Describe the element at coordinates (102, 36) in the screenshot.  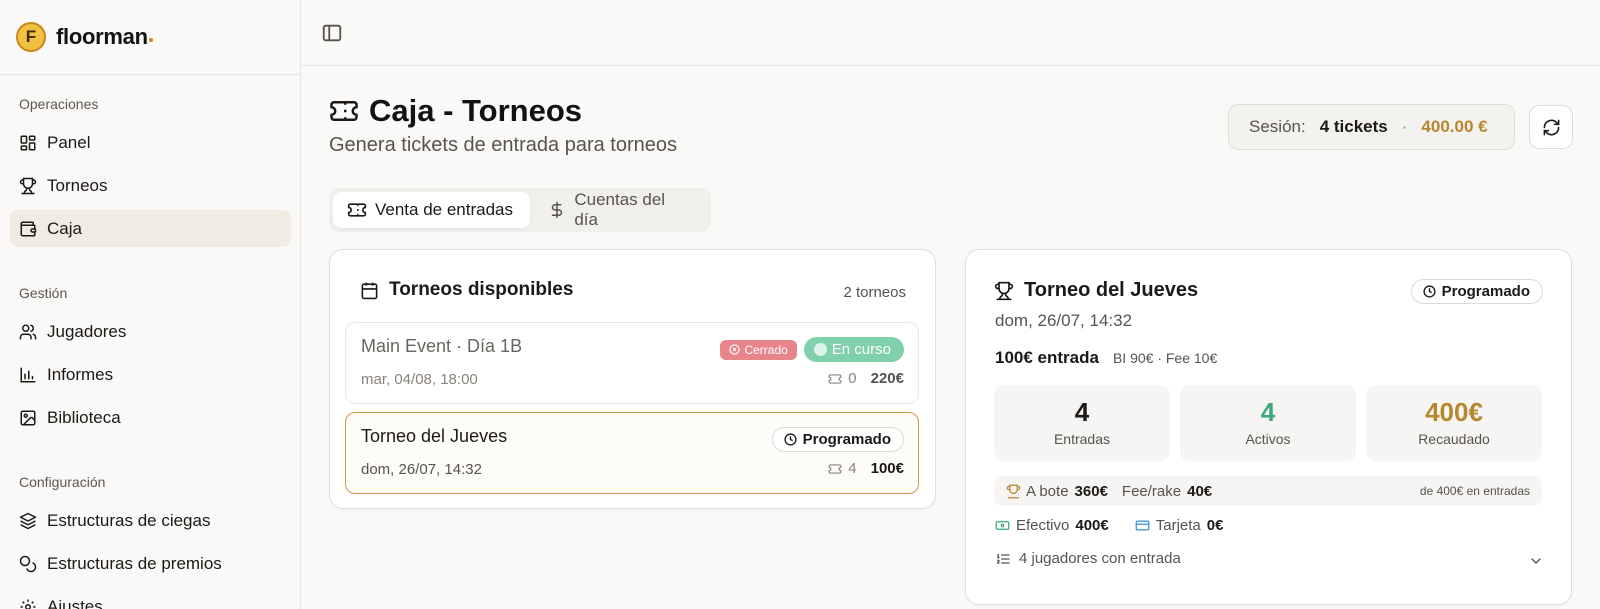
I see `brand-name: floorman` at that location.